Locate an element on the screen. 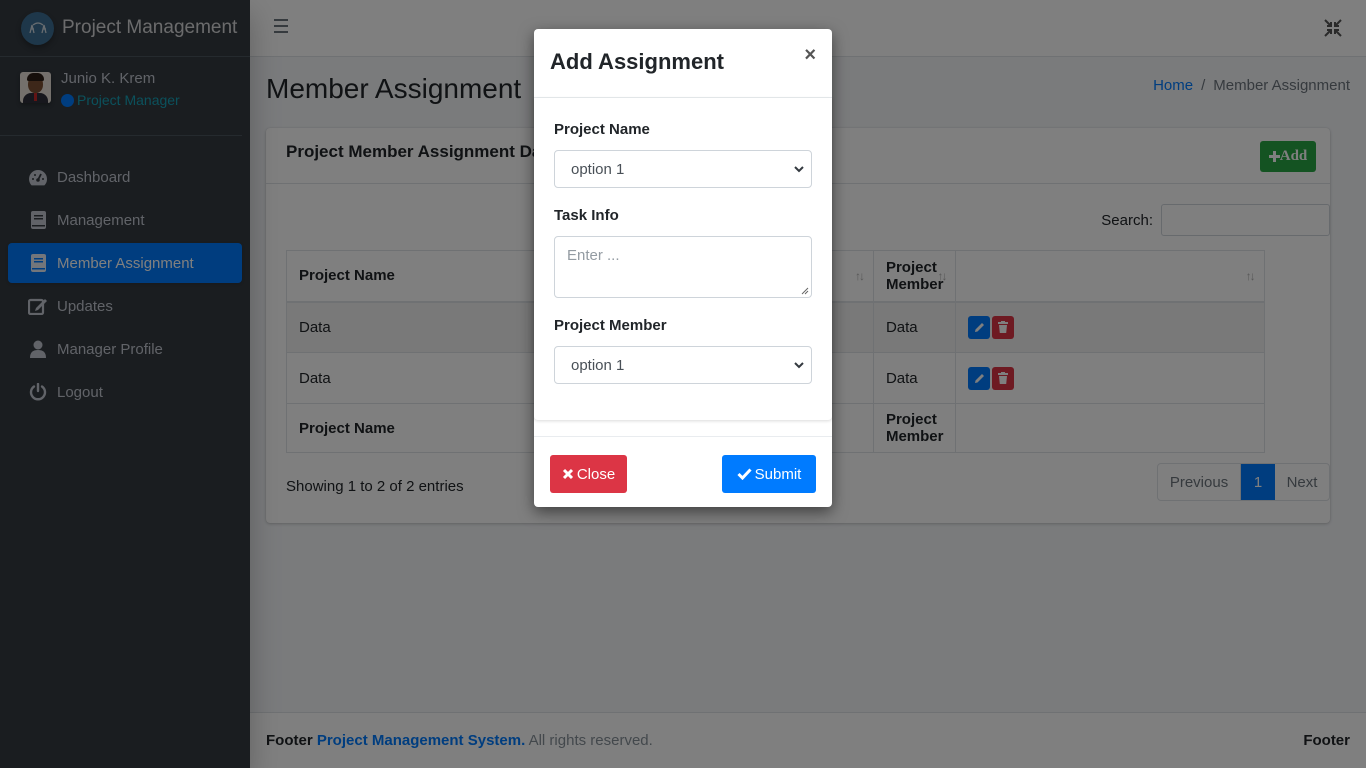  task-info-label: Task Info is located at coordinates (586, 215).